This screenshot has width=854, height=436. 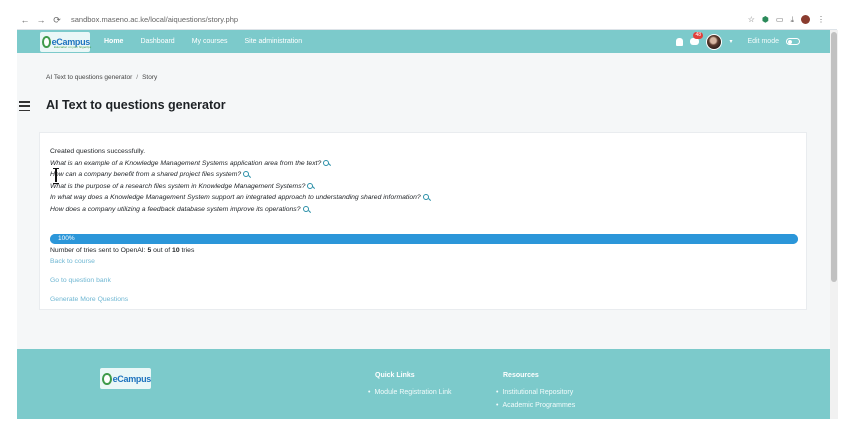 What do you see at coordinates (751, 19) in the screenshot?
I see `bookmark-star-icon: ☆` at bounding box center [751, 19].